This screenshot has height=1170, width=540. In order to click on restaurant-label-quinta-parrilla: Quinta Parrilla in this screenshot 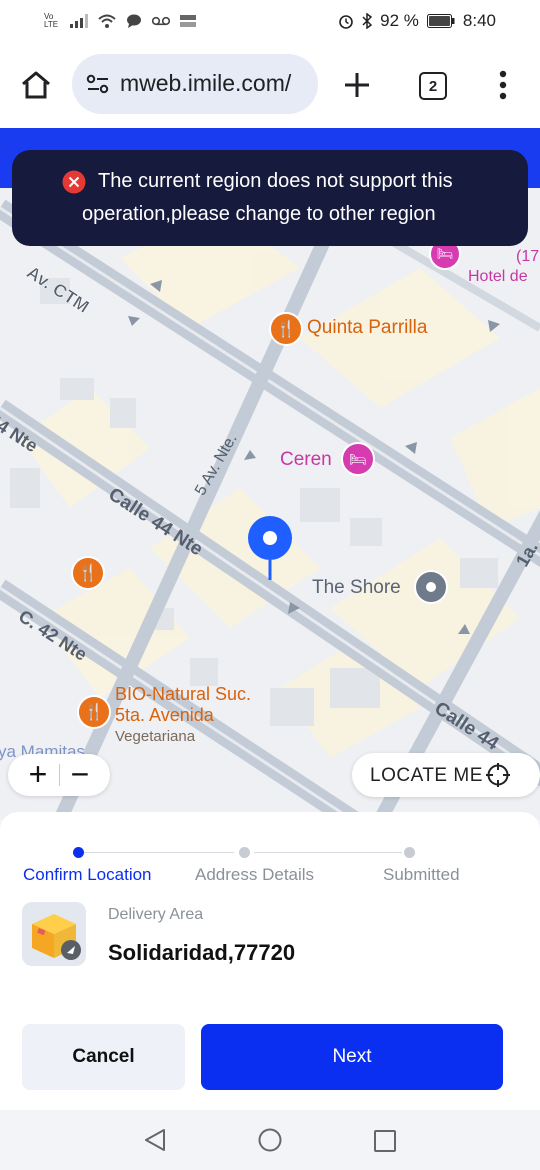, I will do `click(367, 328)`.